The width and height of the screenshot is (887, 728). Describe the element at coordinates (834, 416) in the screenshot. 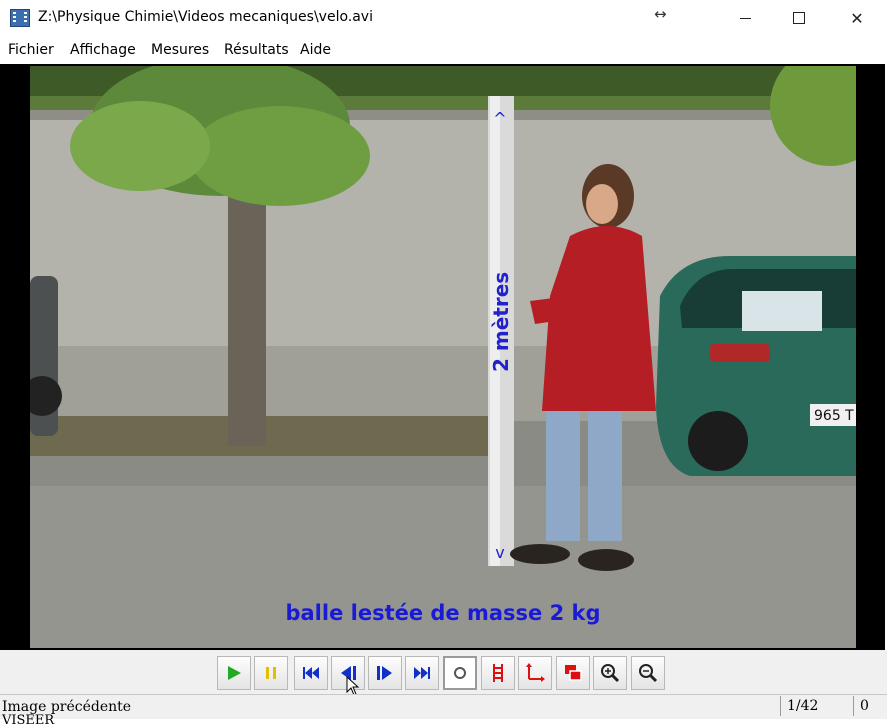

I see `license-plate-text: 965 T` at that location.